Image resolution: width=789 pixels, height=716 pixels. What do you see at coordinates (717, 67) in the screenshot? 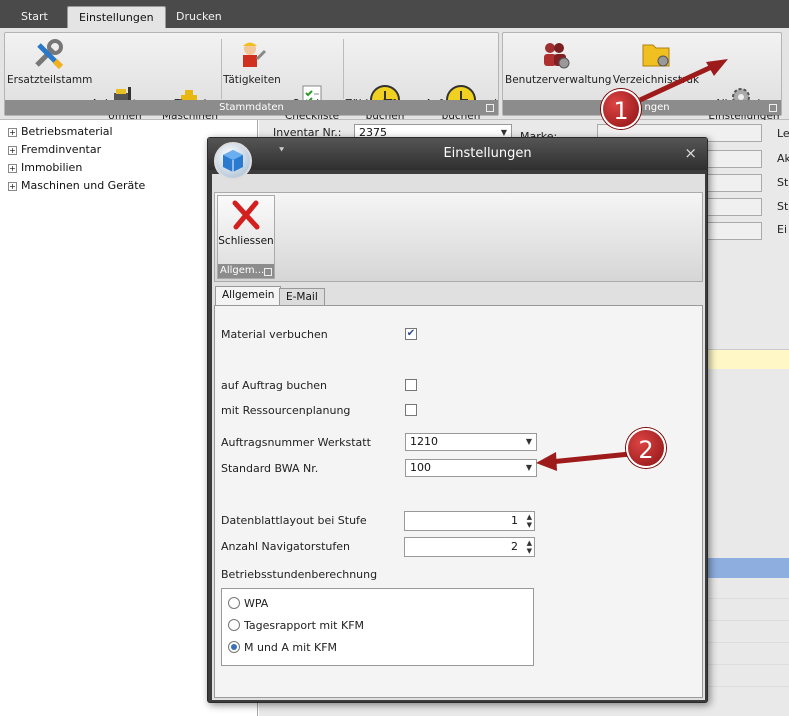
I see `arrow-1-head` at bounding box center [717, 67].